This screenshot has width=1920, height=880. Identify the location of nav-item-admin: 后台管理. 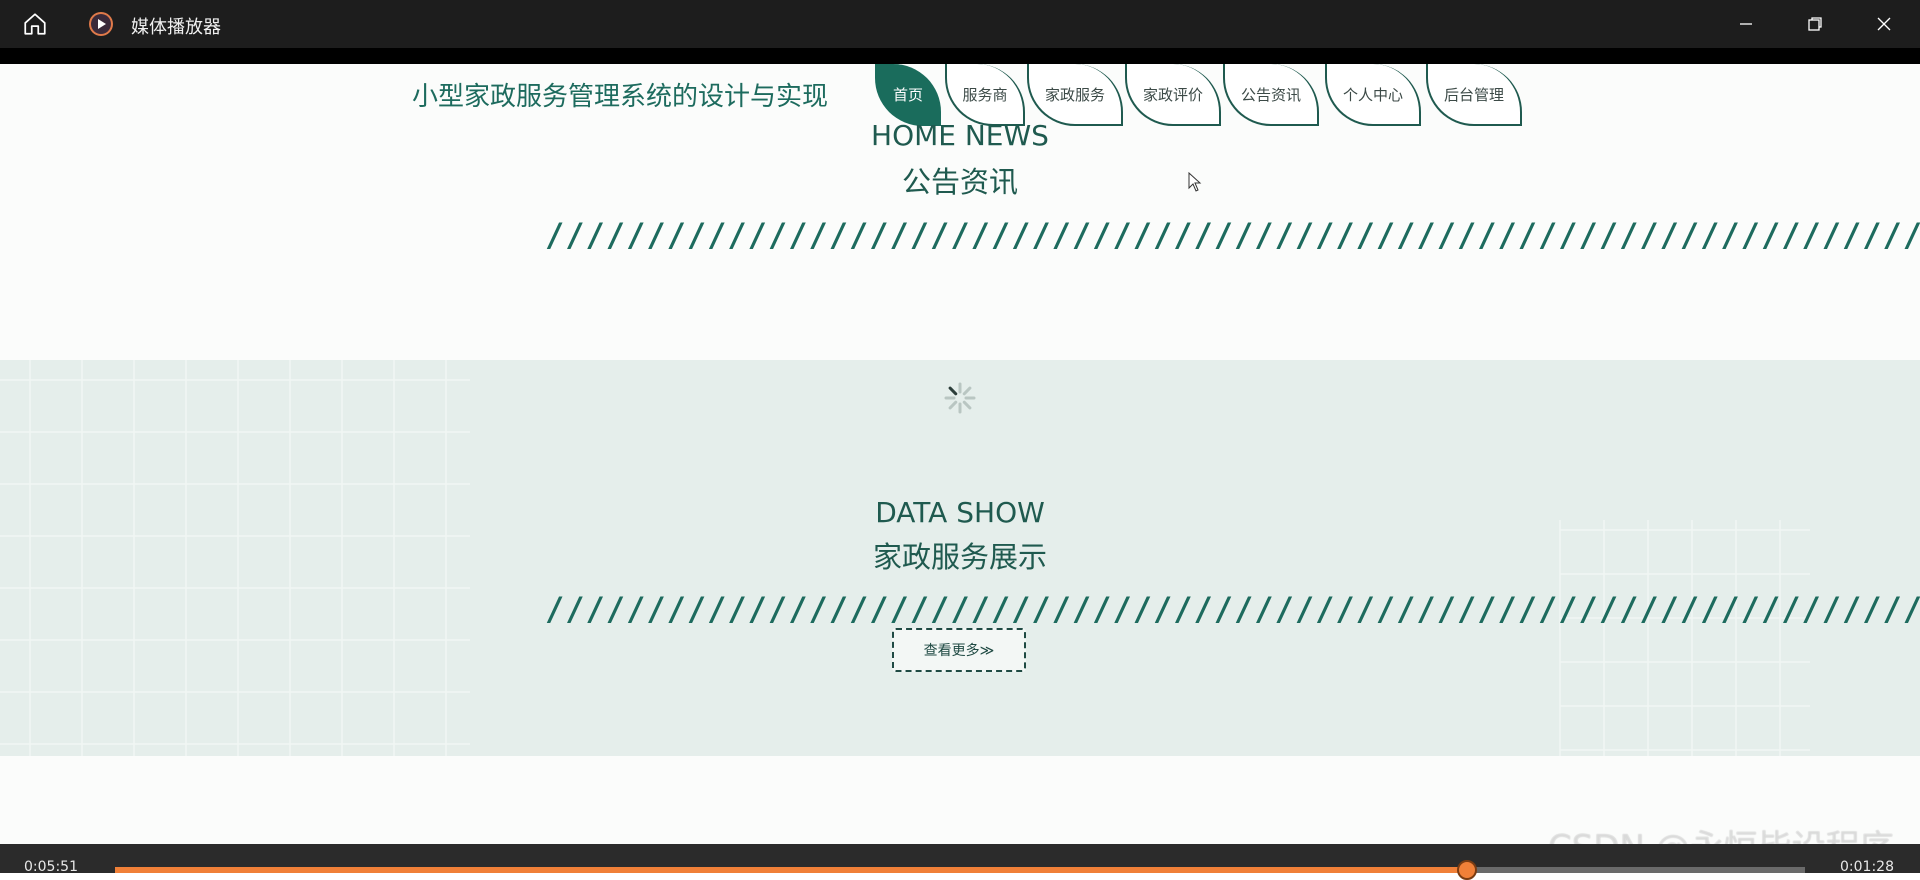
(1474, 95).